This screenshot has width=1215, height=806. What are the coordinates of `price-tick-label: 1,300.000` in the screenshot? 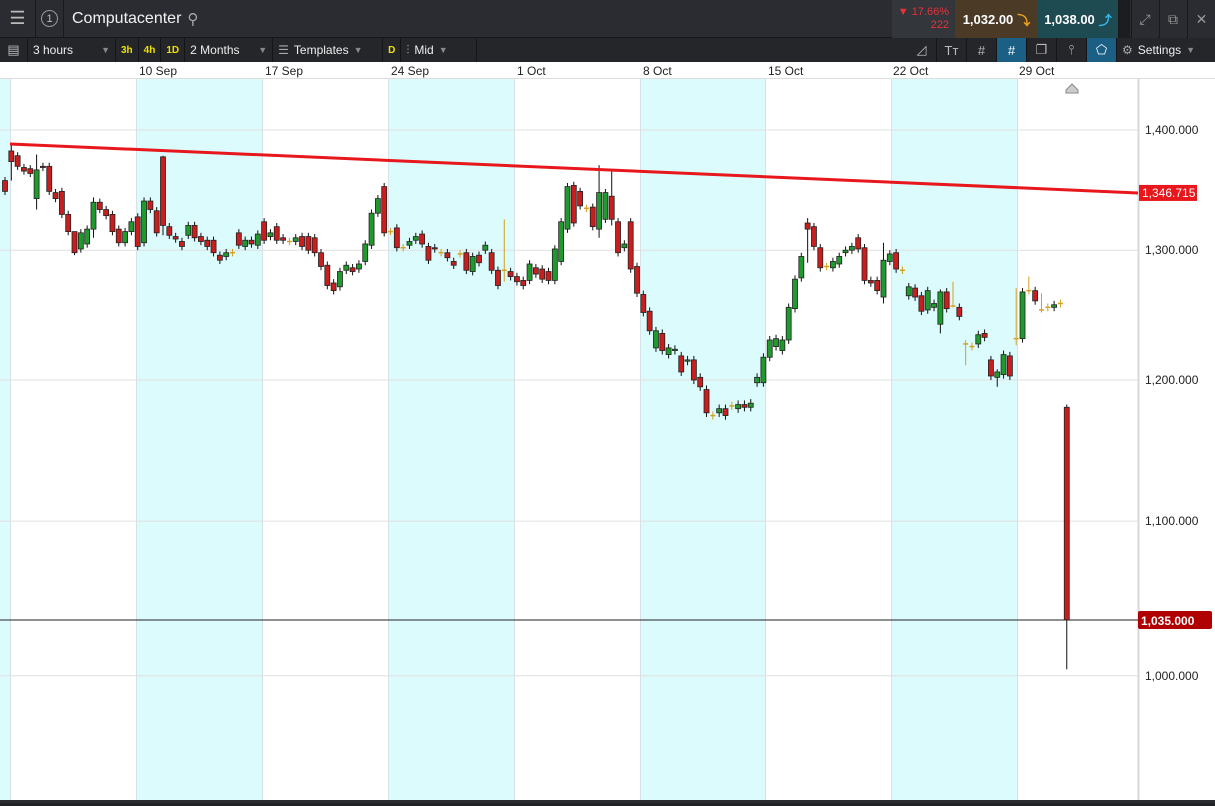 It's located at (1172, 250).